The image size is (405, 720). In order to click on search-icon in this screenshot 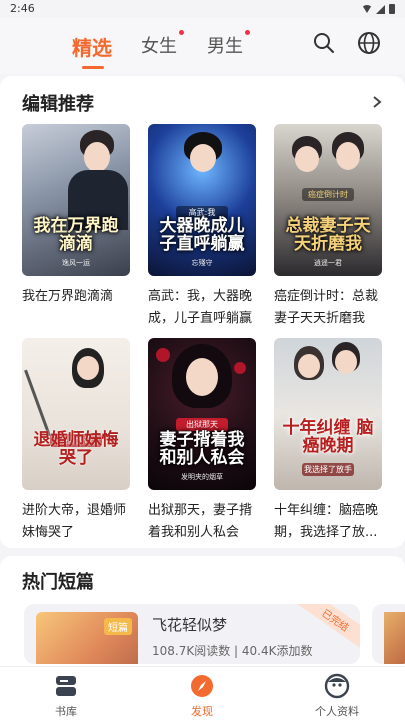, I will do `click(324, 43)`.